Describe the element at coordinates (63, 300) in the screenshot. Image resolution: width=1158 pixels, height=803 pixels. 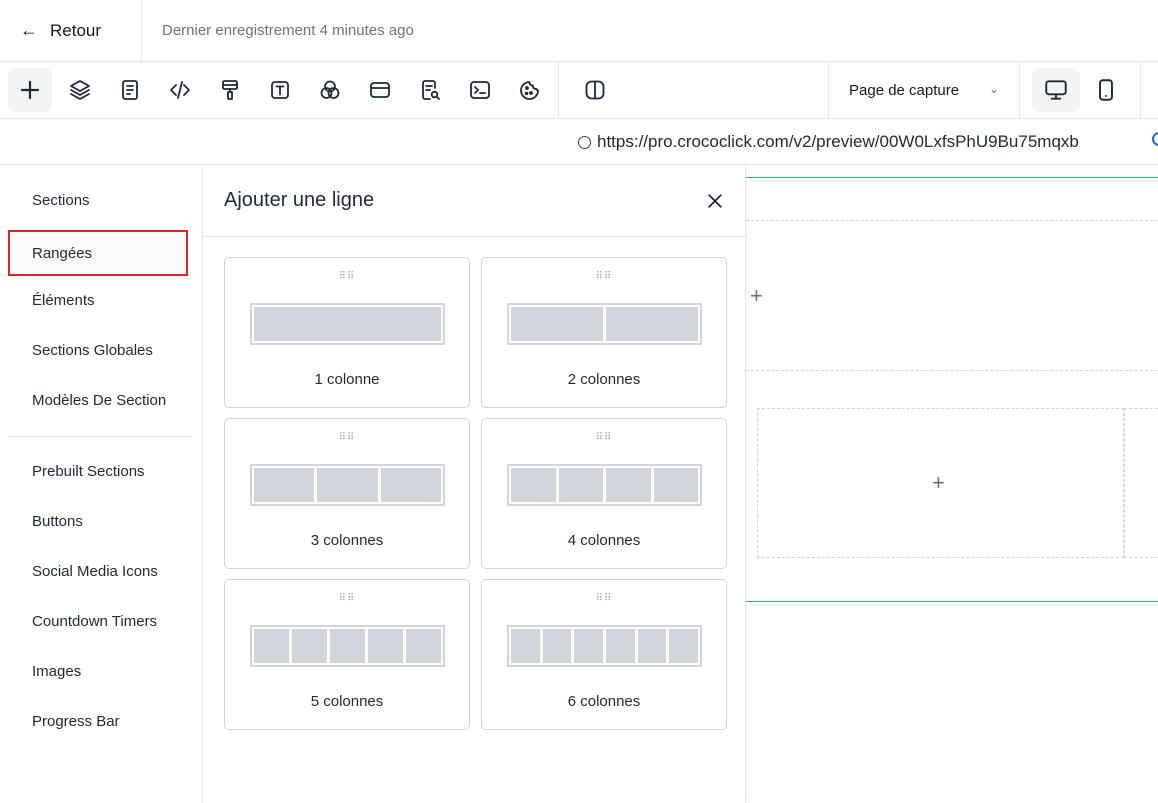
I see `sidebar-item-label: Éléments` at that location.